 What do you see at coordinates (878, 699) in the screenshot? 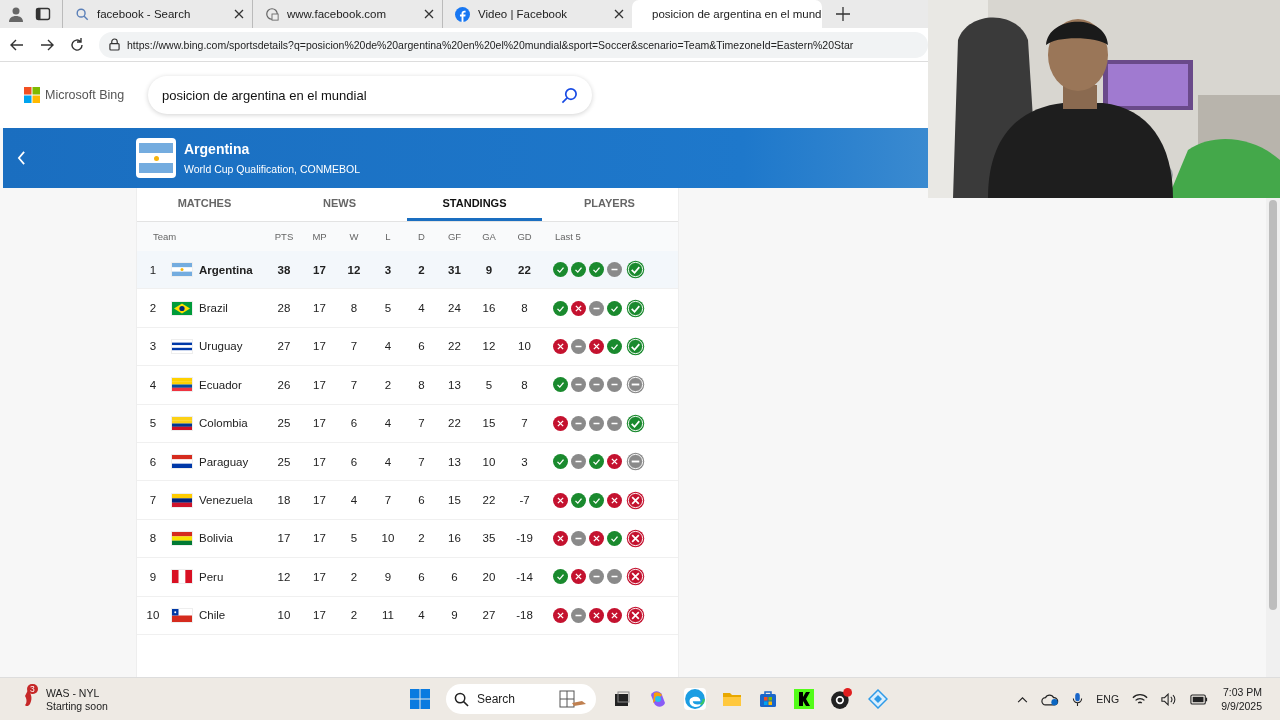
I see `diamond-app-icon` at bounding box center [878, 699].